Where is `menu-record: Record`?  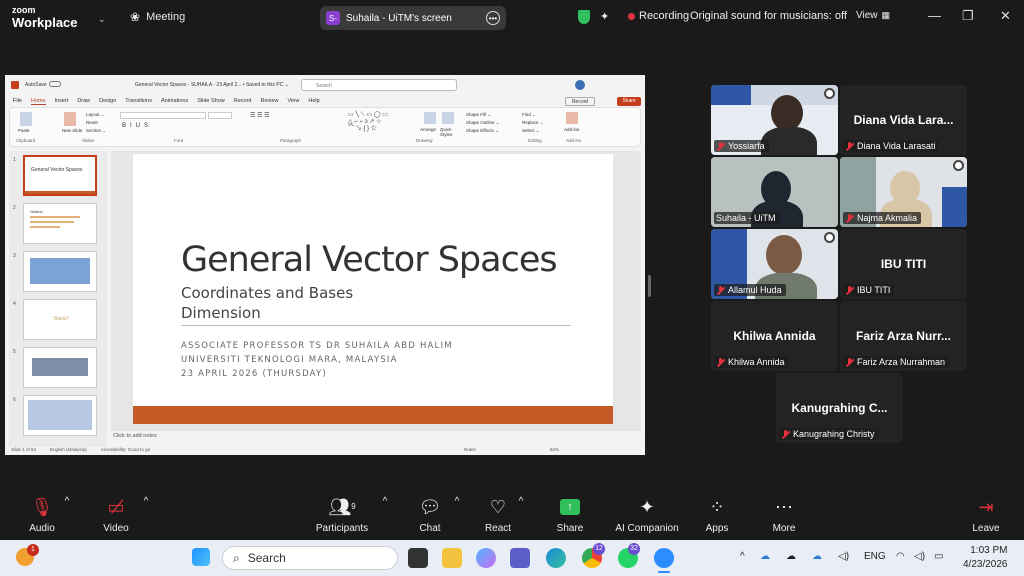 menu-record: Record is located at coordinates (243, 101).